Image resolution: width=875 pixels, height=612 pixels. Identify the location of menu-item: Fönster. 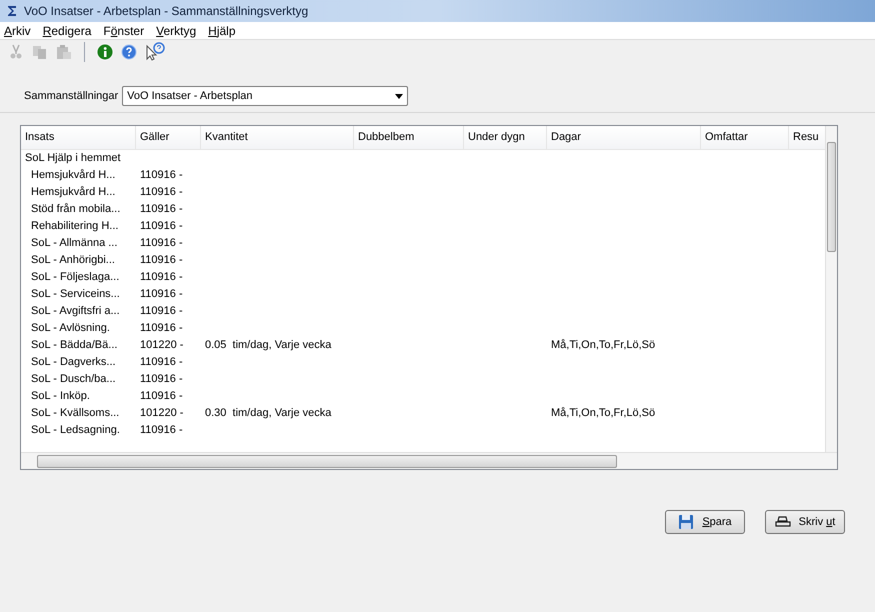
(123, 31).